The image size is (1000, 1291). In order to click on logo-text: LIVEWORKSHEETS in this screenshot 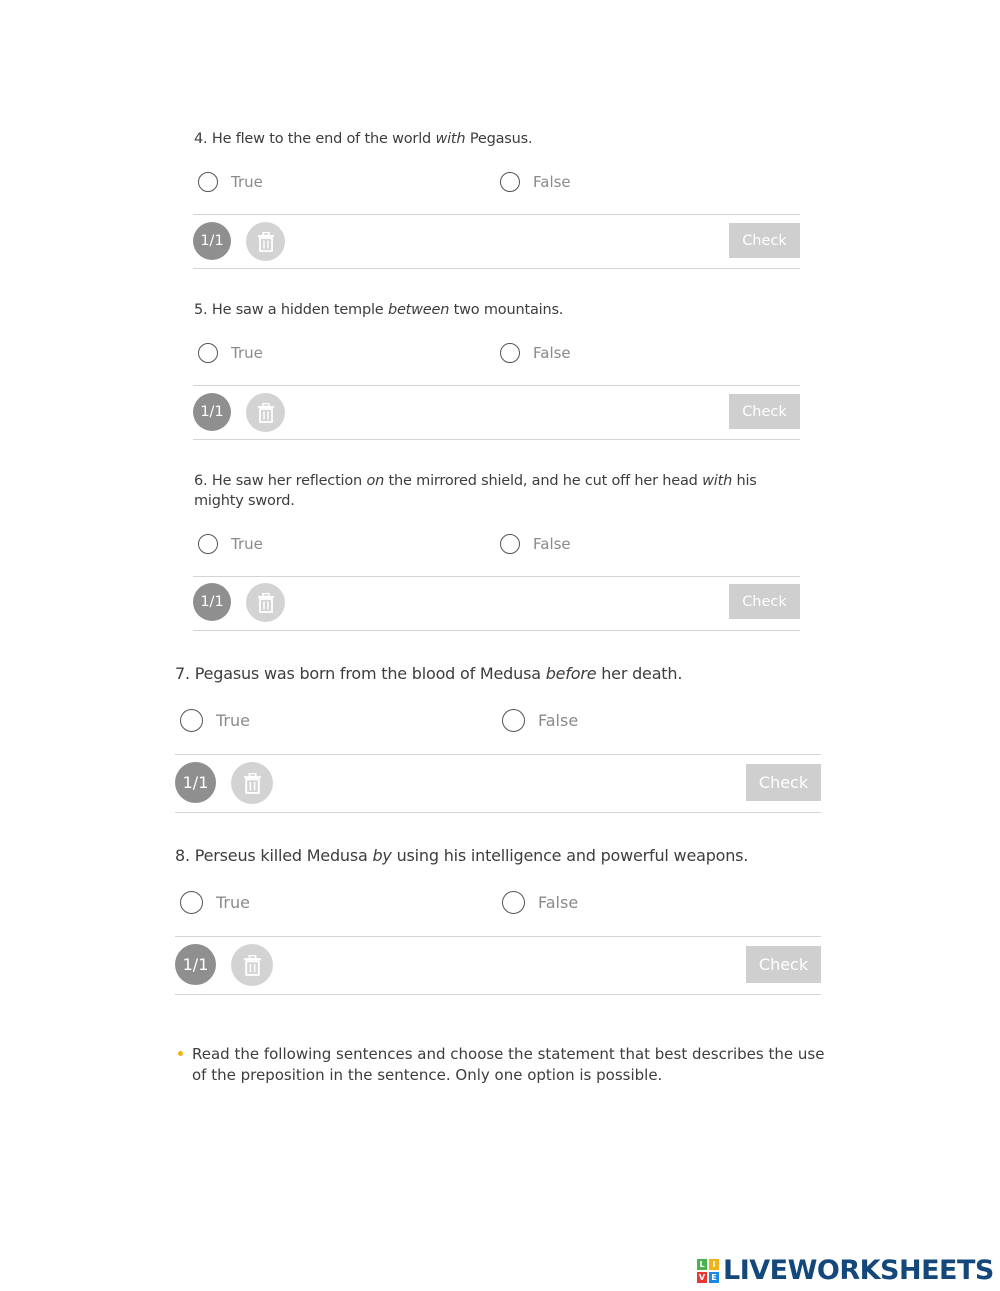, I will do `click(858, 1270)`.